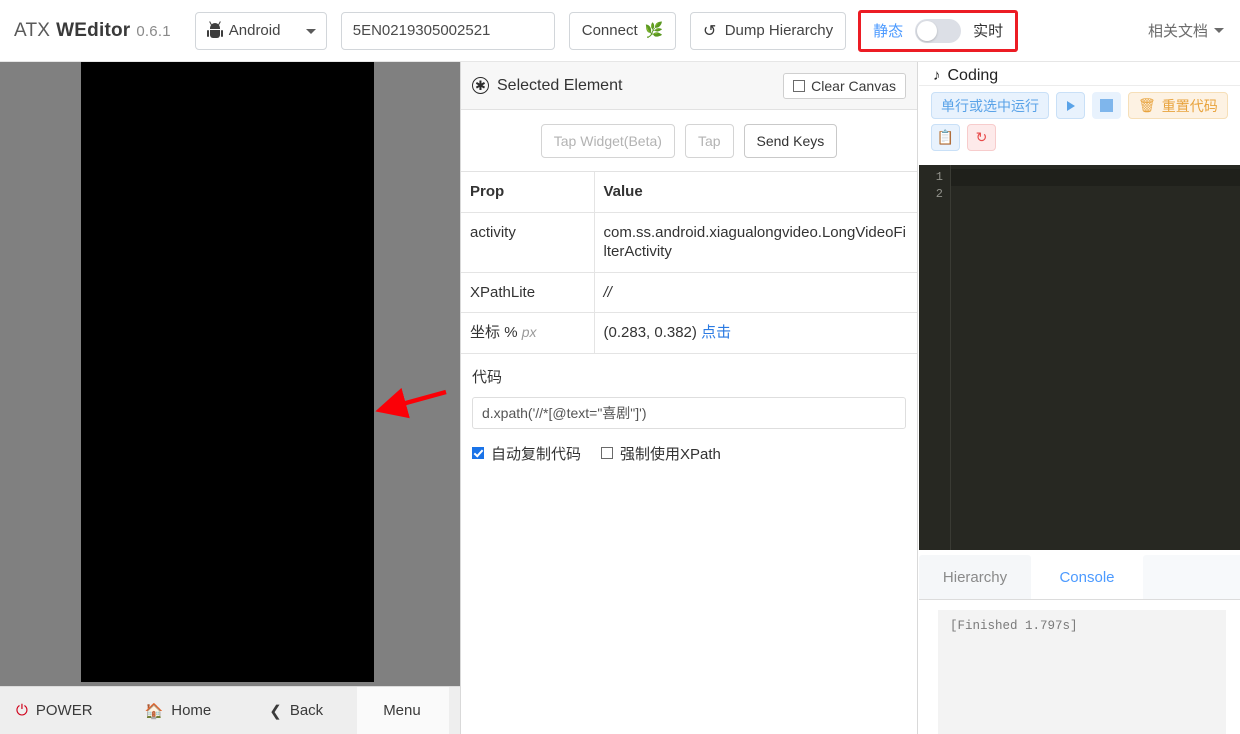 This screenshot has height=734, width=1240. I want to click on snowflake-icon: ✱, so click(480, 85).